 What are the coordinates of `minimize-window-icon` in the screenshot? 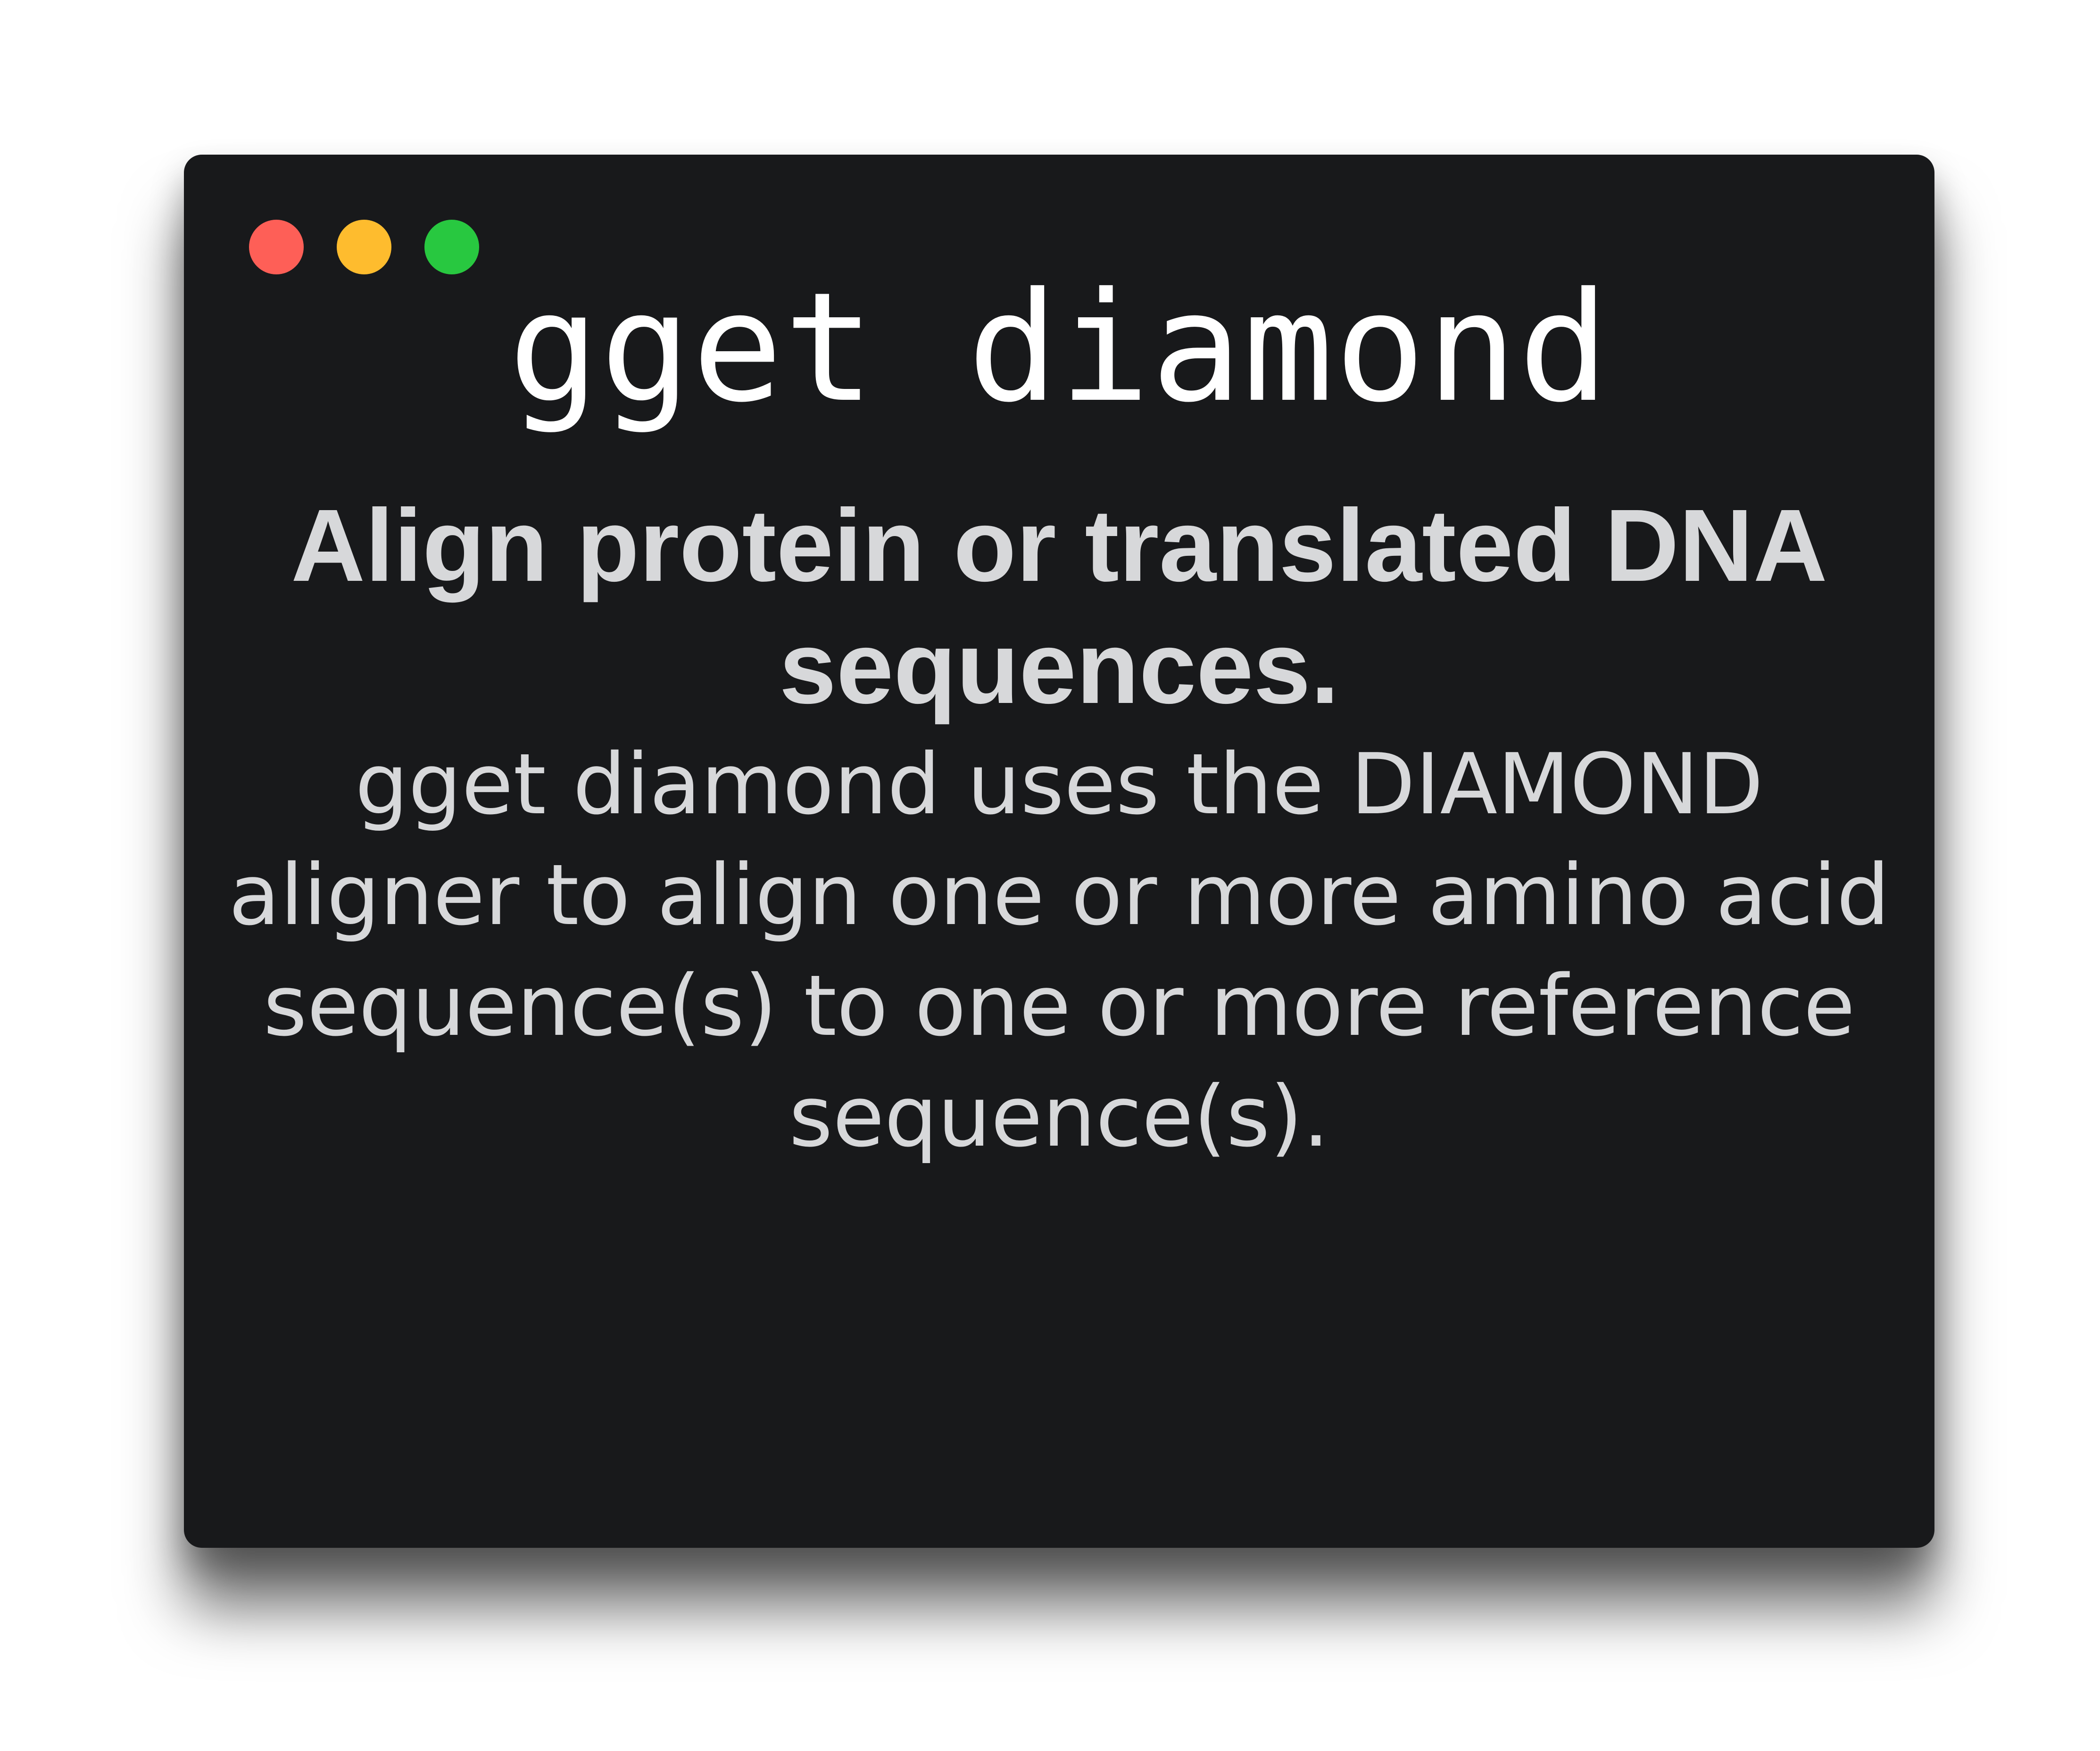 It's located at (364, 247).